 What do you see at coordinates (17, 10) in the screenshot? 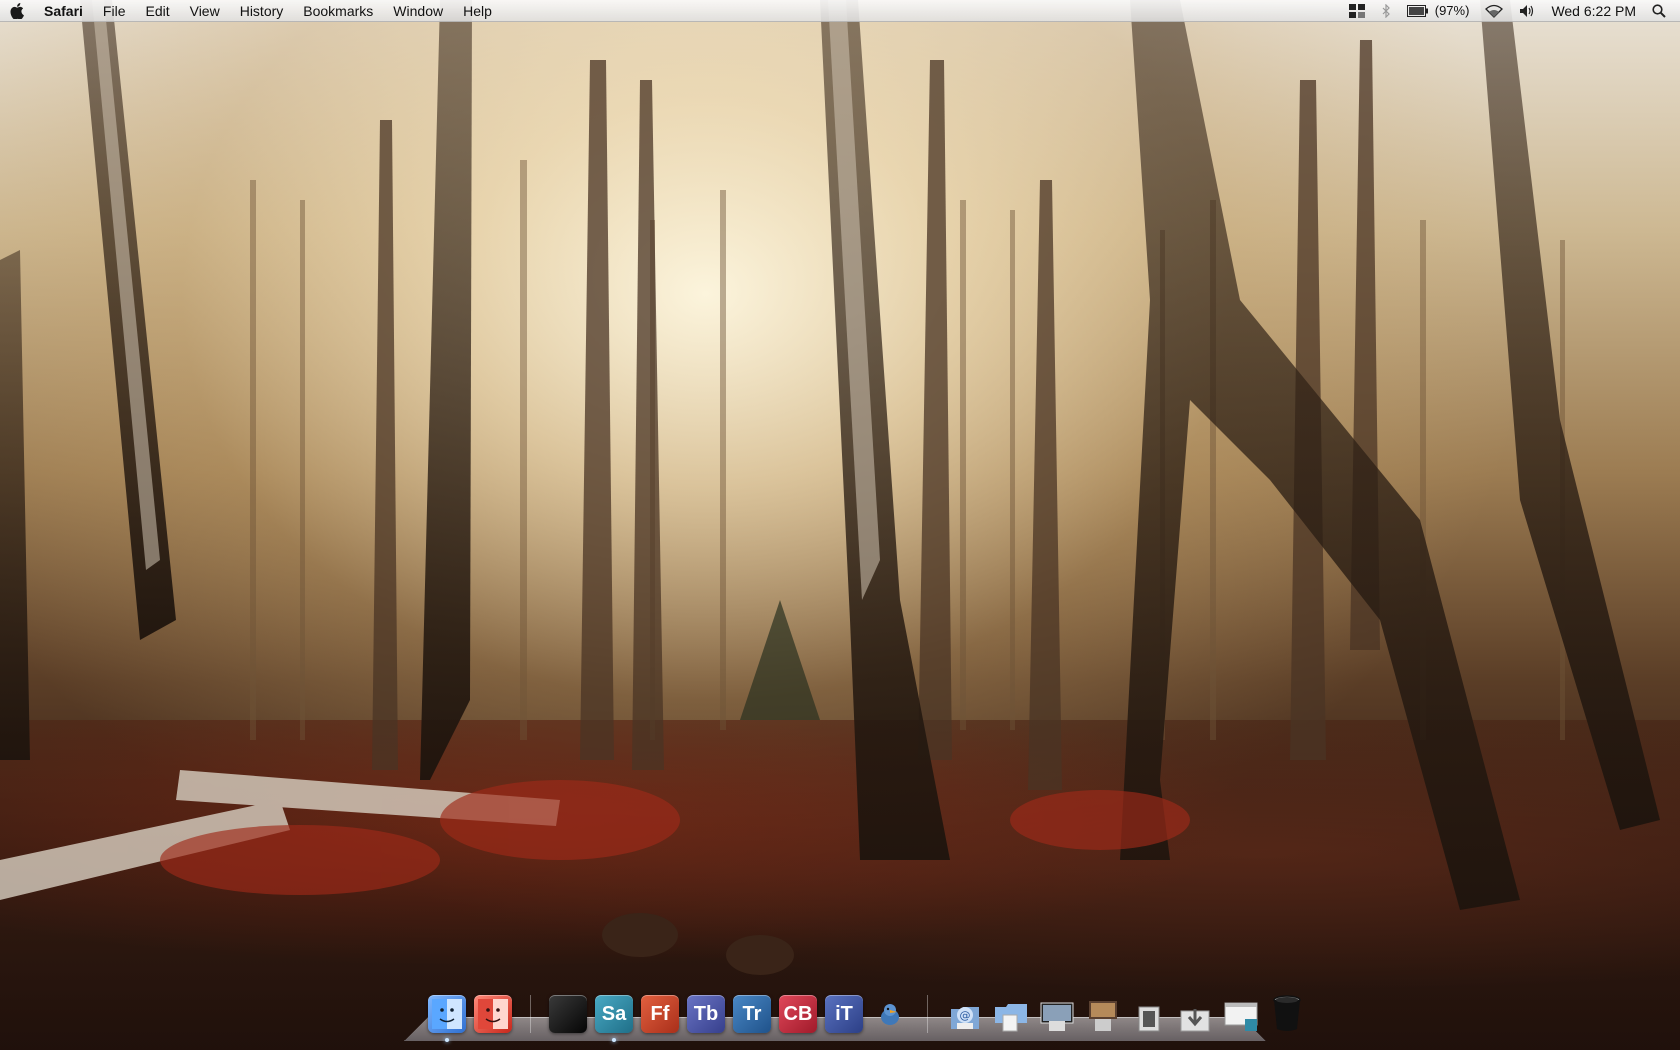
I see `apple-menu-icon` at bounding box center [17, 10].